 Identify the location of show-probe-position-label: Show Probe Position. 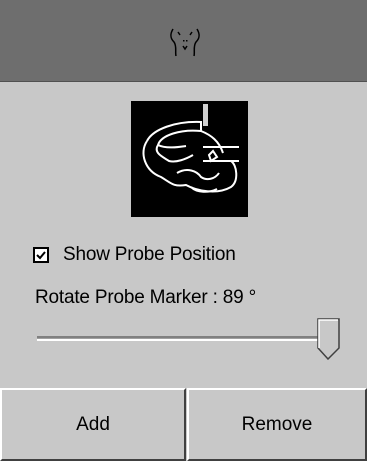
(149, 254).